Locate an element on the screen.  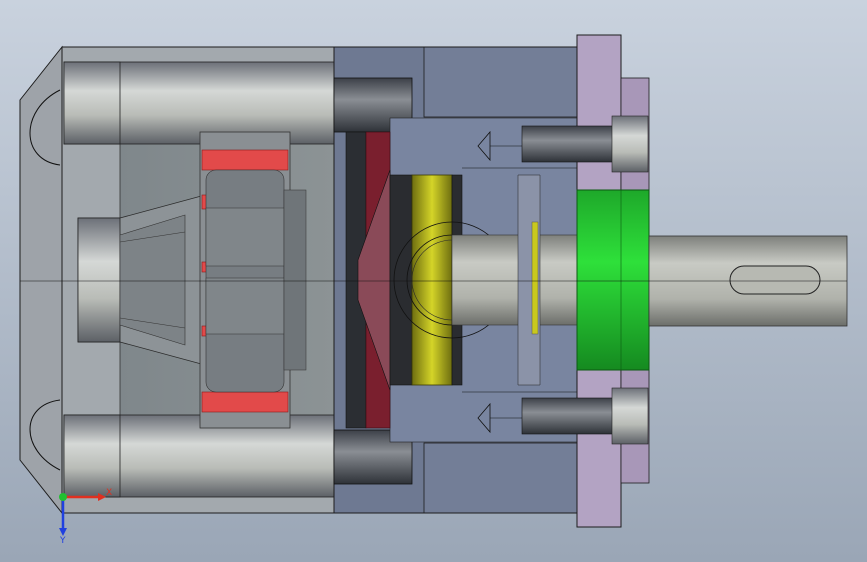
red-gear-band is located at coordinates (245, 160).